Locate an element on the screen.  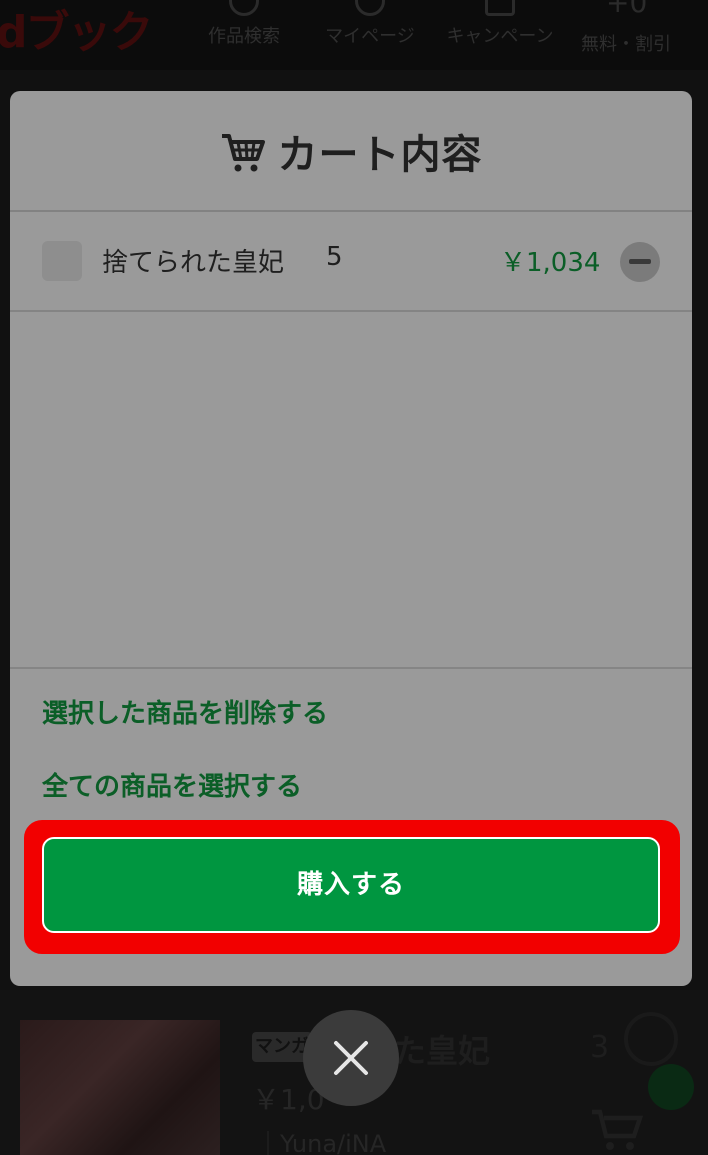
megaphone-icon is located at coordinates (500, 8).